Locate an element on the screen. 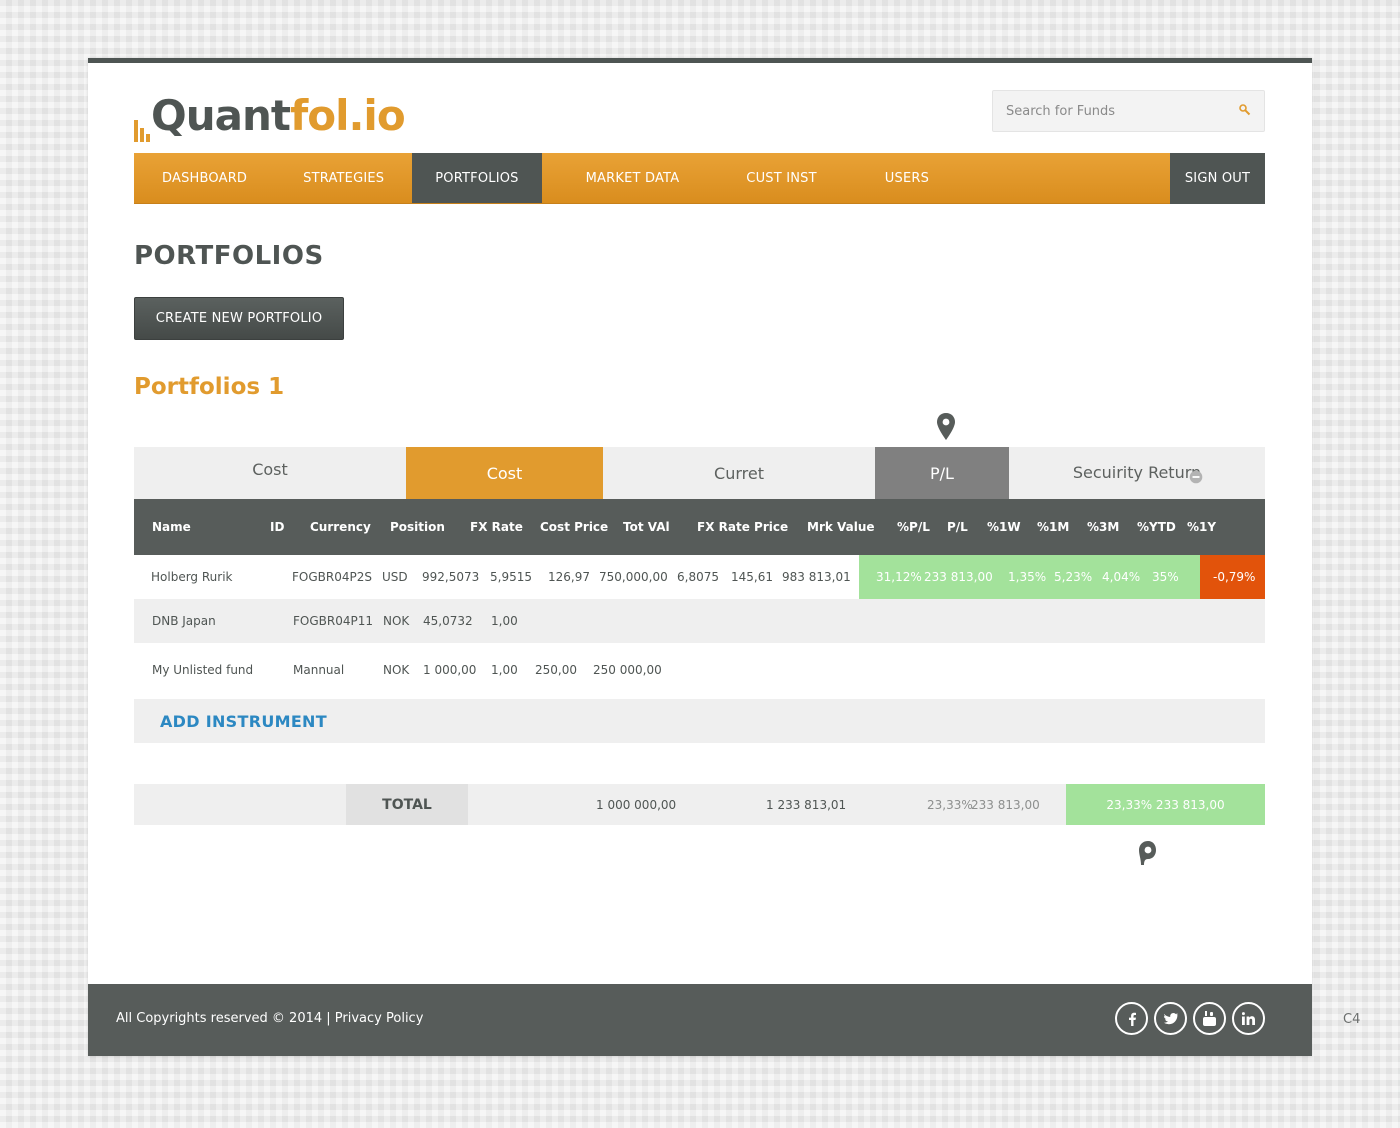 The width and height of the screenshot is (1400, 1128). cell-name: DNB Japan is located at coordinates (184, 621).